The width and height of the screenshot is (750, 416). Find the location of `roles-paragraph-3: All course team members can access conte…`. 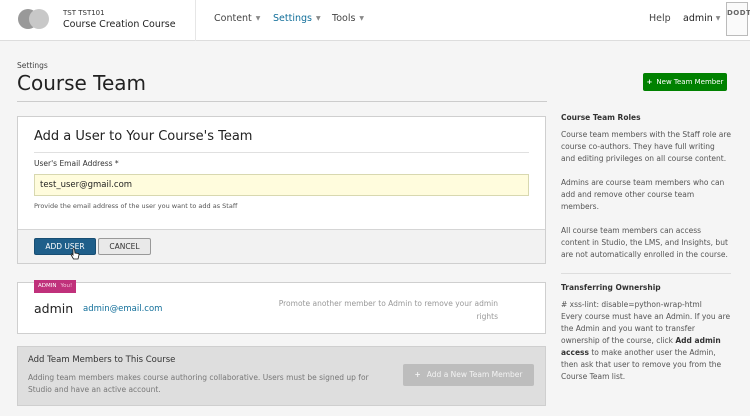

roles-paragraph-3: All course team members can access conte… is located at coordinates (644, 242).